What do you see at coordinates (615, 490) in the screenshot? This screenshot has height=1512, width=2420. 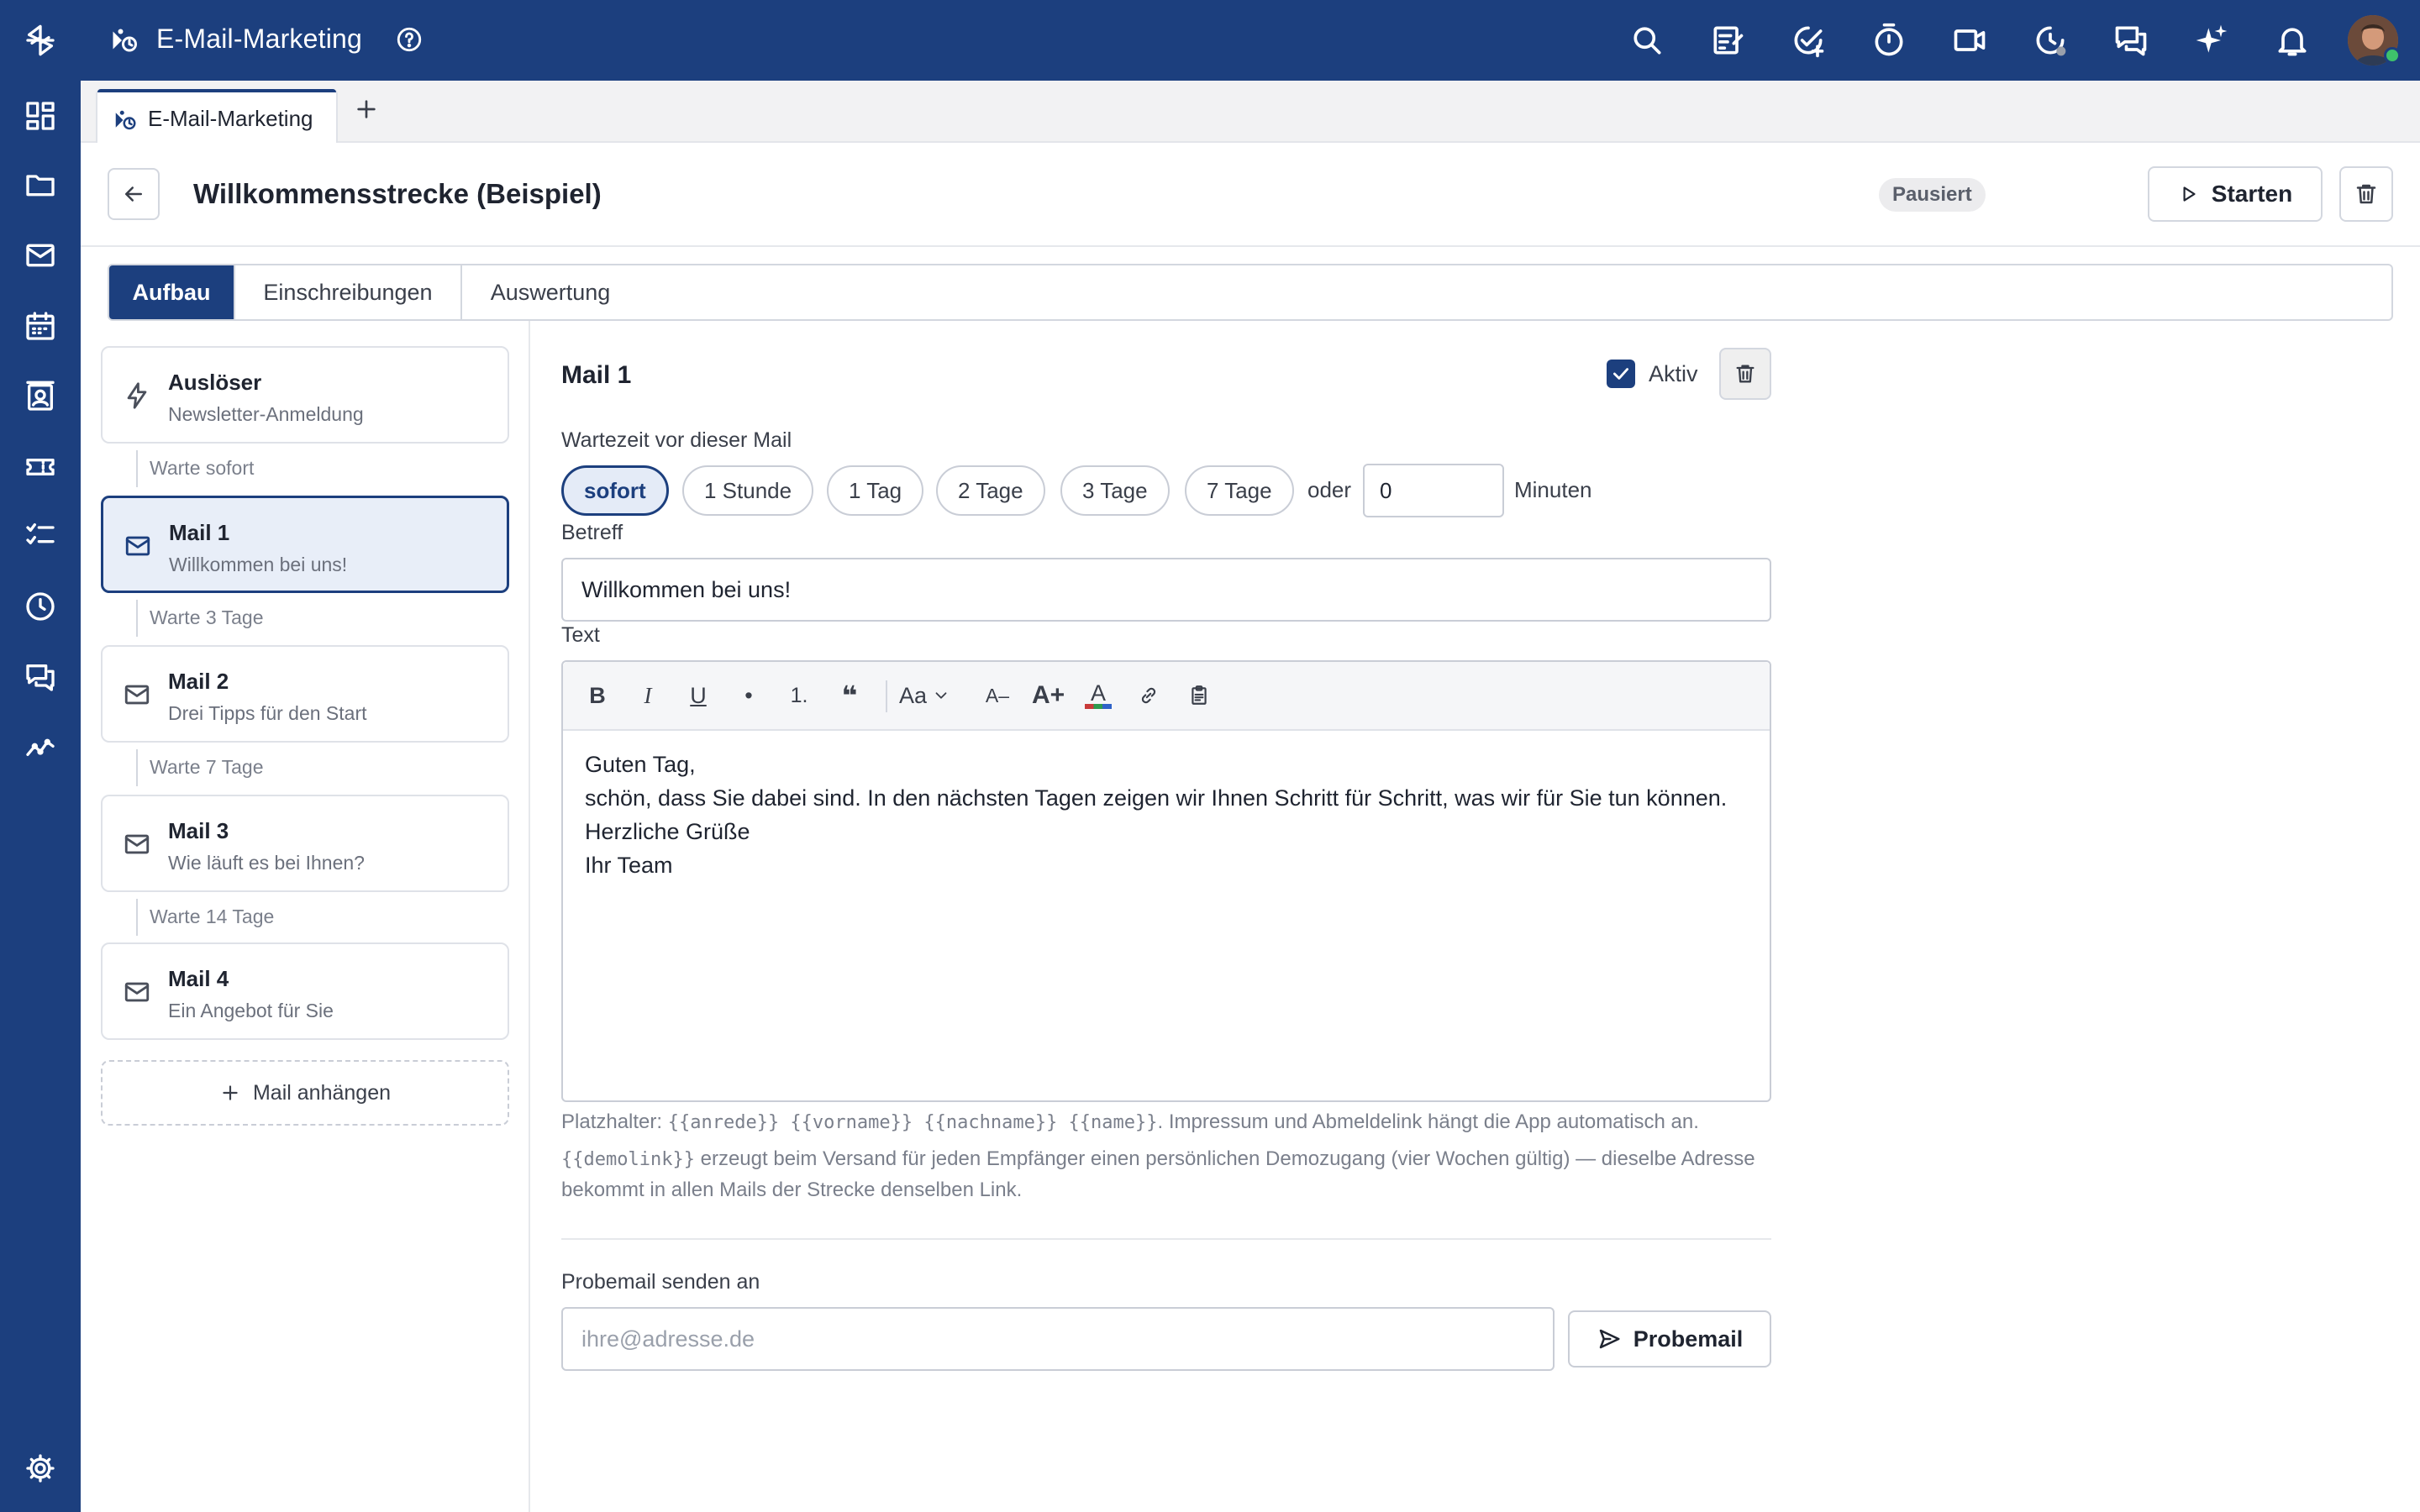 I see `wait-option-sofort: sofort` at bounding box center [615, 490].